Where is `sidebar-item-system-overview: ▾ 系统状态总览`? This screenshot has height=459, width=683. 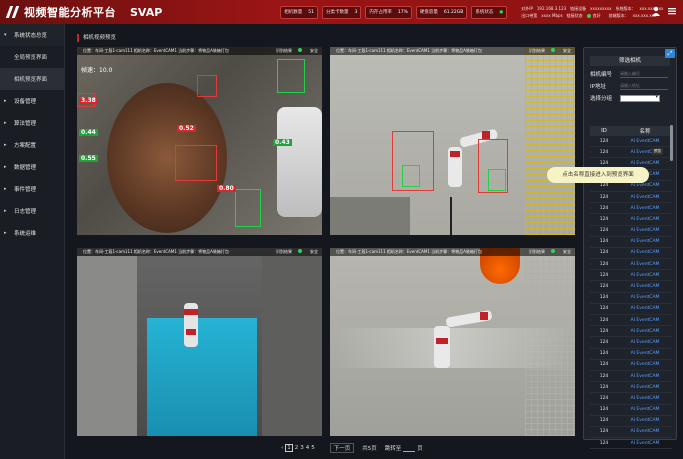 sidebar-item-system-overview: ▾ 系统状态总览 is located at coordinates (32, 35).